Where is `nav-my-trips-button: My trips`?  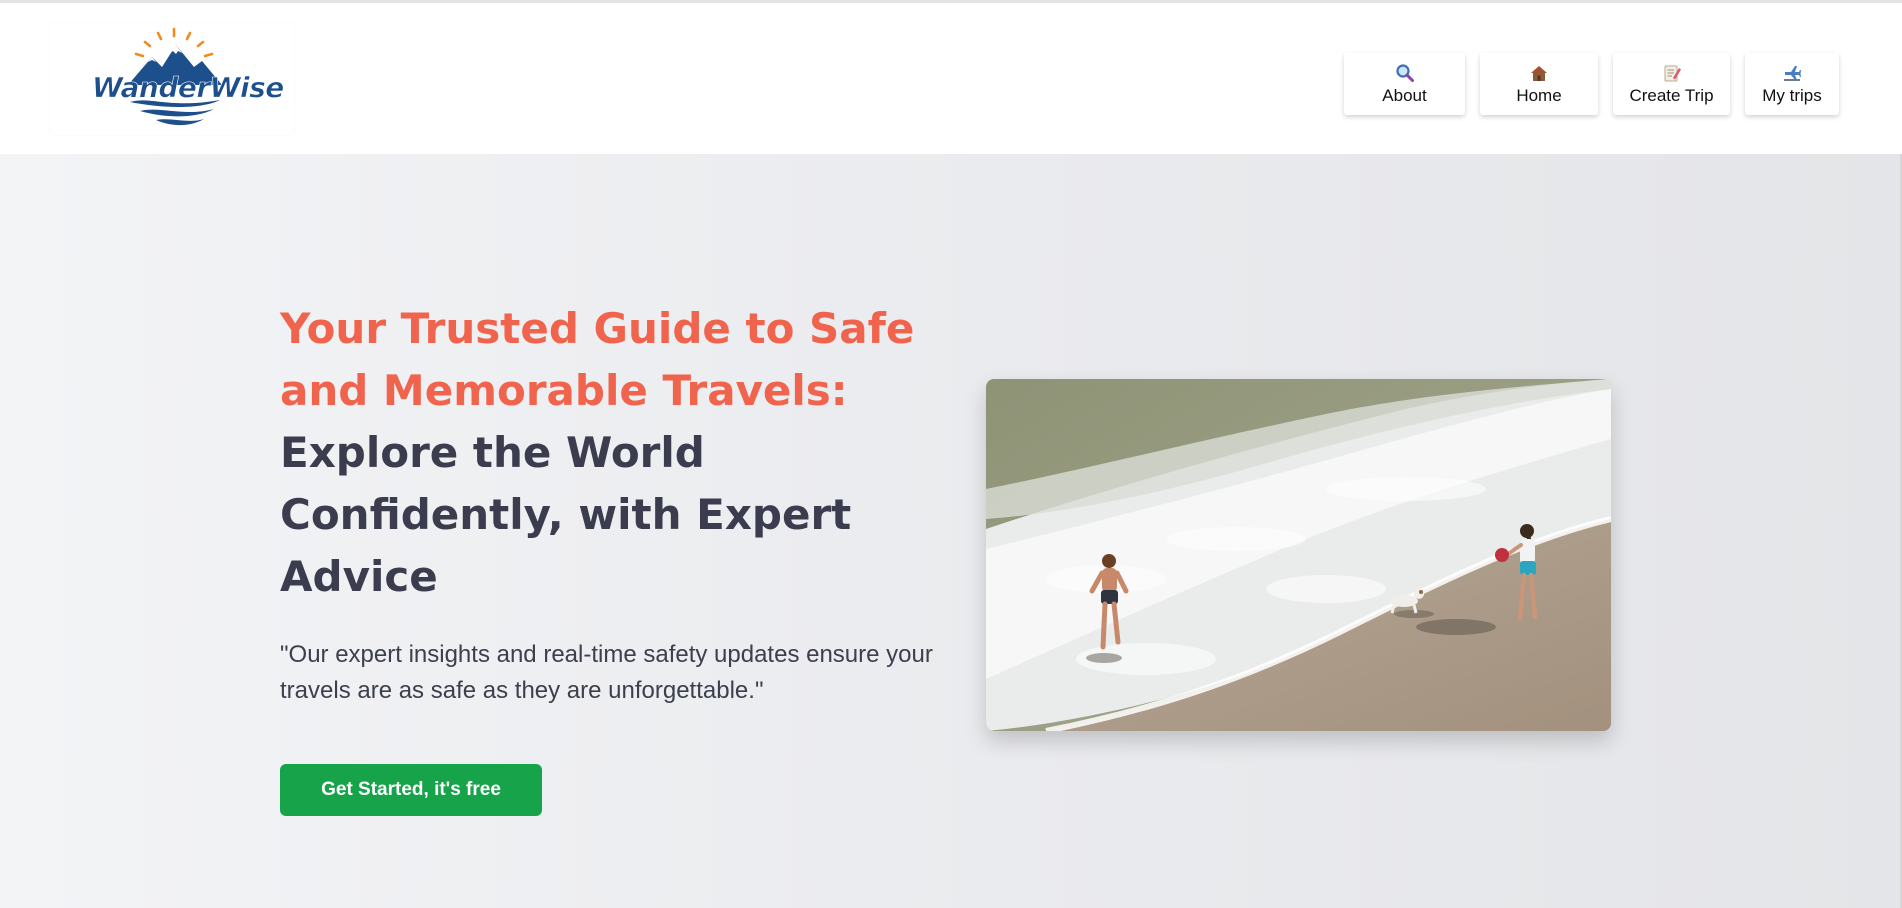 nav-my-trips-button: My trips is located at coordinates (1792, 84).